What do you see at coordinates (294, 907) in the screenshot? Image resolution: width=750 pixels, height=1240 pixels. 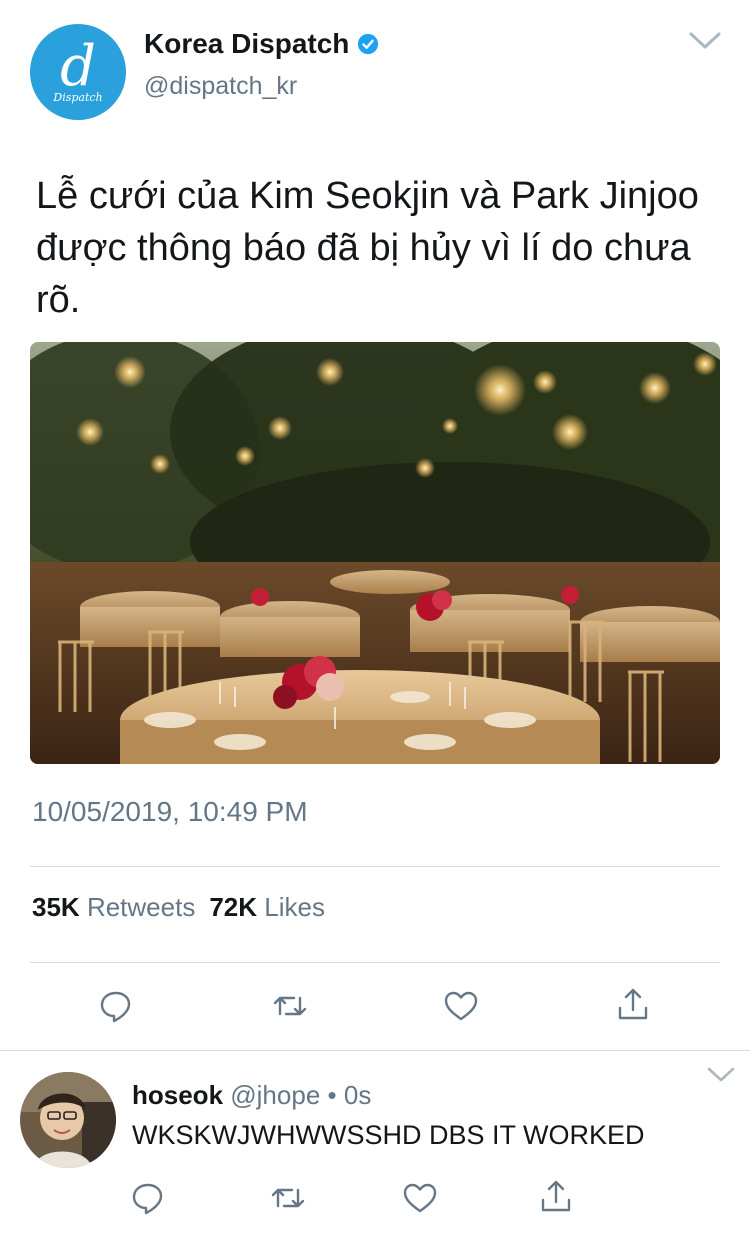 I see `likes-label: Likes` at bounding box center [294, 907].